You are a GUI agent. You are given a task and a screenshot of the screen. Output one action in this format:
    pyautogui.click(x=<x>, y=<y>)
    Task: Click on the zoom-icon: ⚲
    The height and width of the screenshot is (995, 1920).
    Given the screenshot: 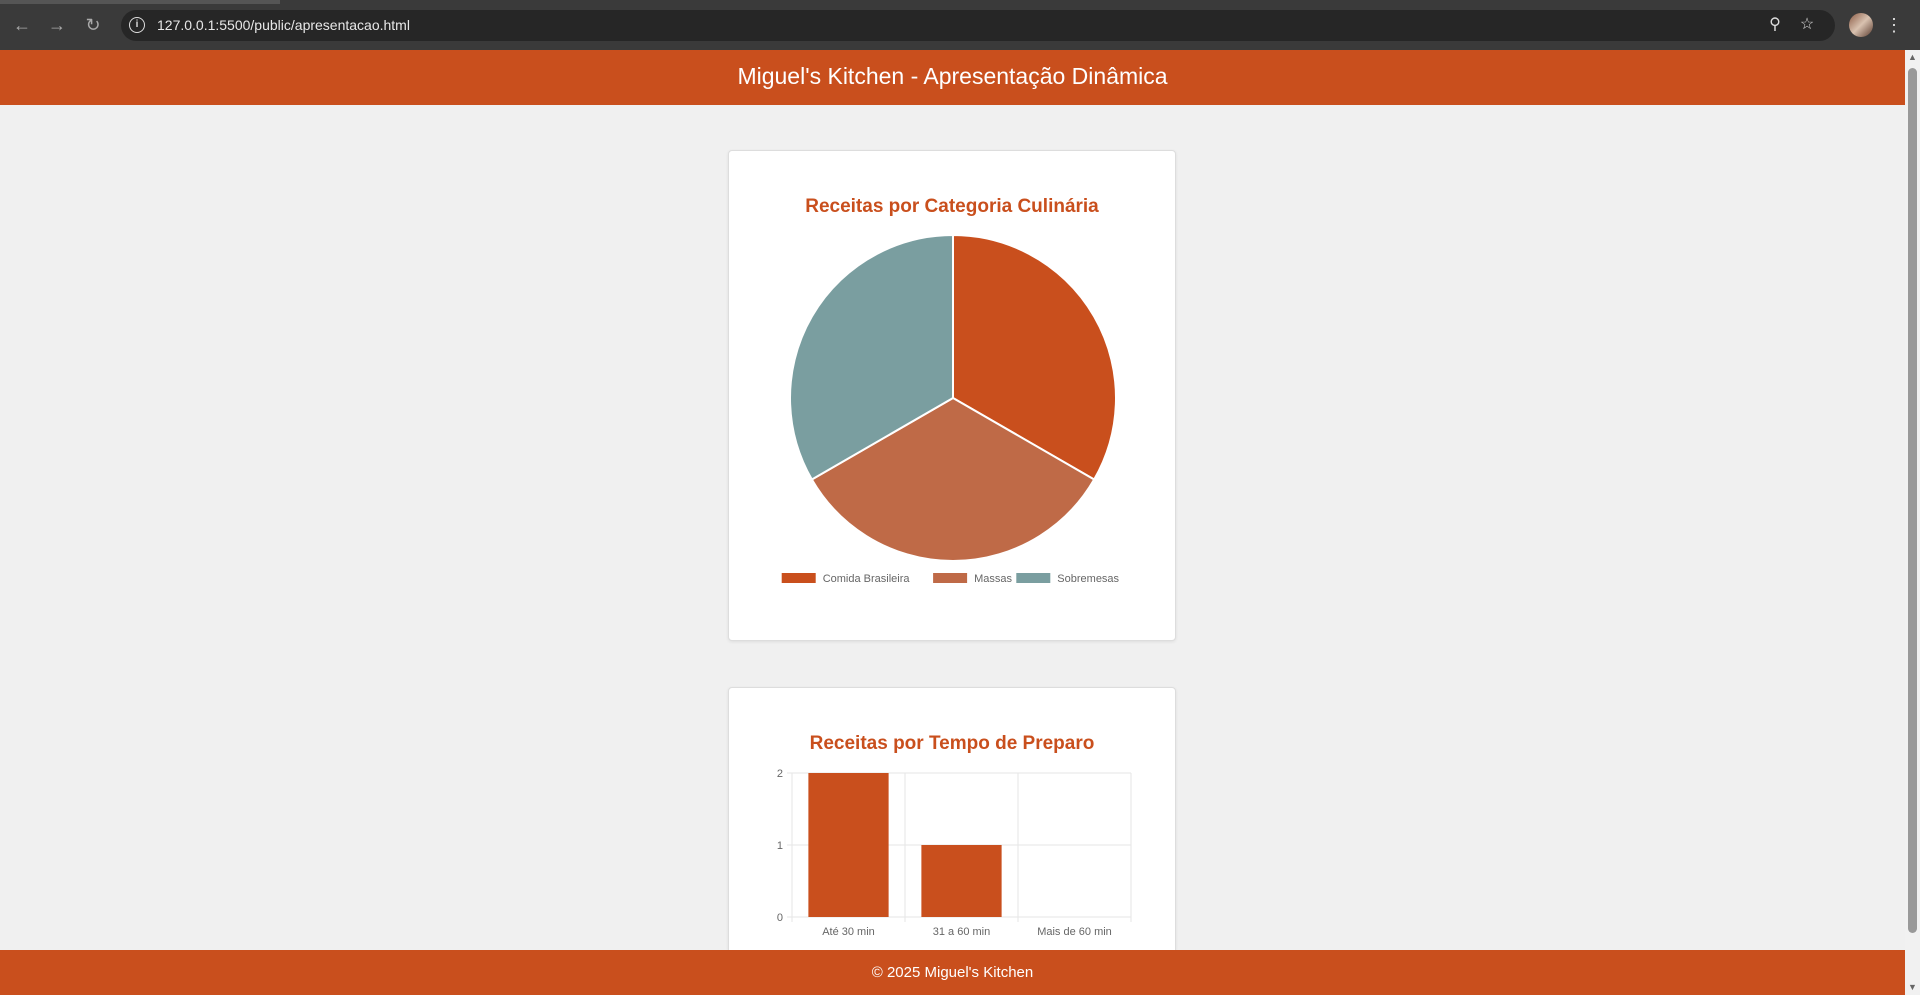 What is the action you would take?
    pyautogui.click(x=1775, y=25)
    